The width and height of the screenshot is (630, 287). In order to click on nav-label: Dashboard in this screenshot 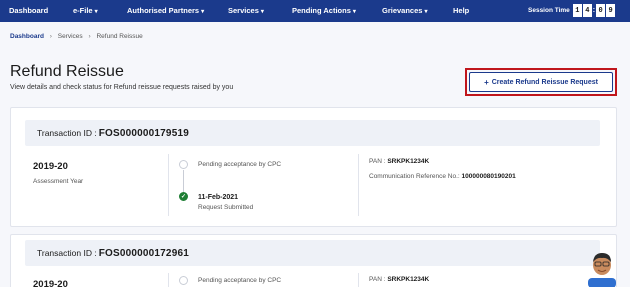, I will do `click(29, 10)`.